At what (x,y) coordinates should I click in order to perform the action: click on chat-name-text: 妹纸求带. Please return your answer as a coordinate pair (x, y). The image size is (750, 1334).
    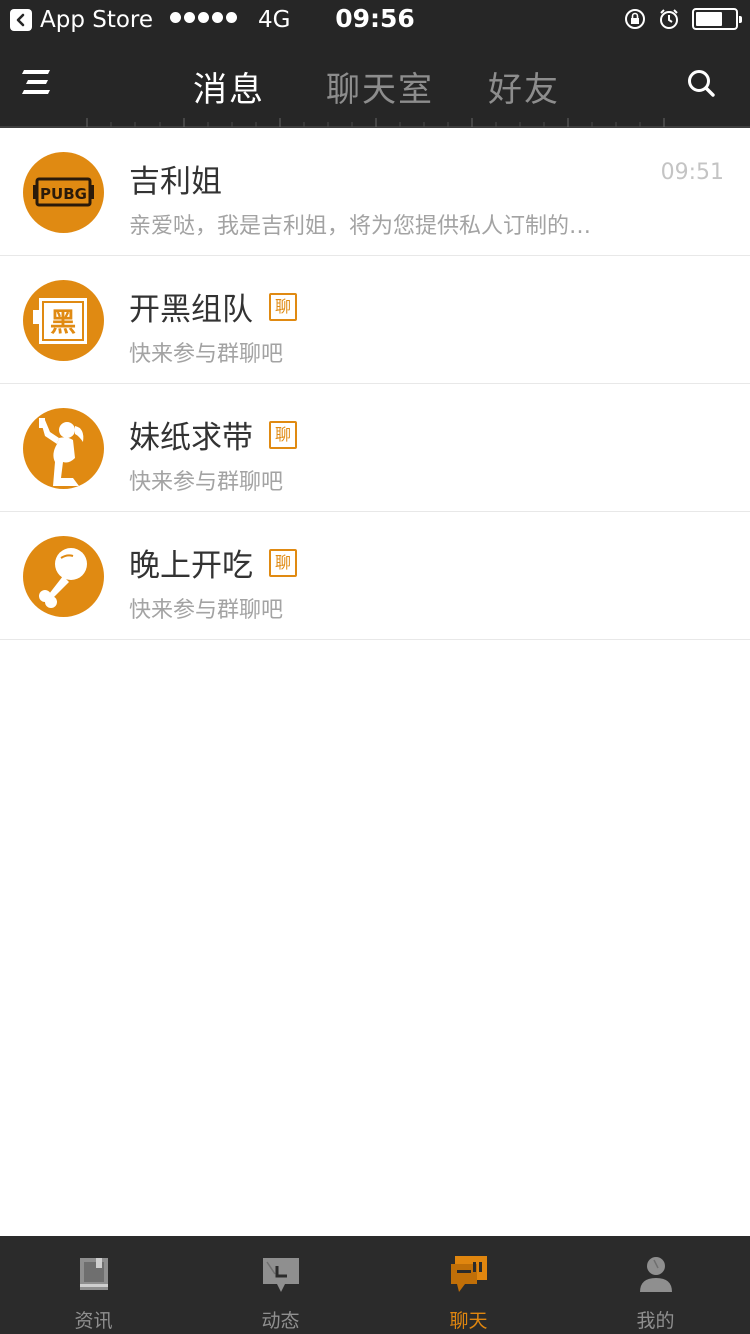
    Looking at the image, I should click on (191, 438).